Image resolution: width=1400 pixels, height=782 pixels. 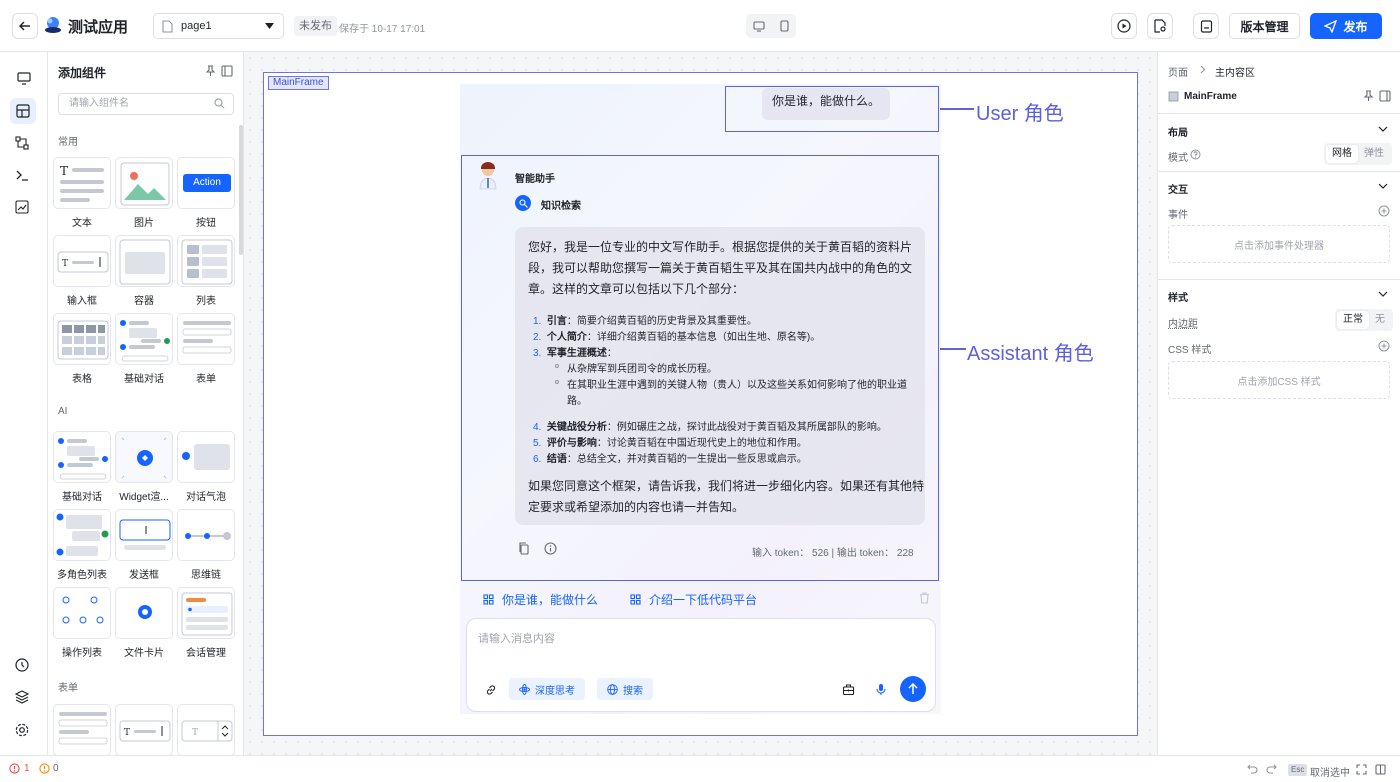 I want to click on copy-icon, so click(x=524, y=548).